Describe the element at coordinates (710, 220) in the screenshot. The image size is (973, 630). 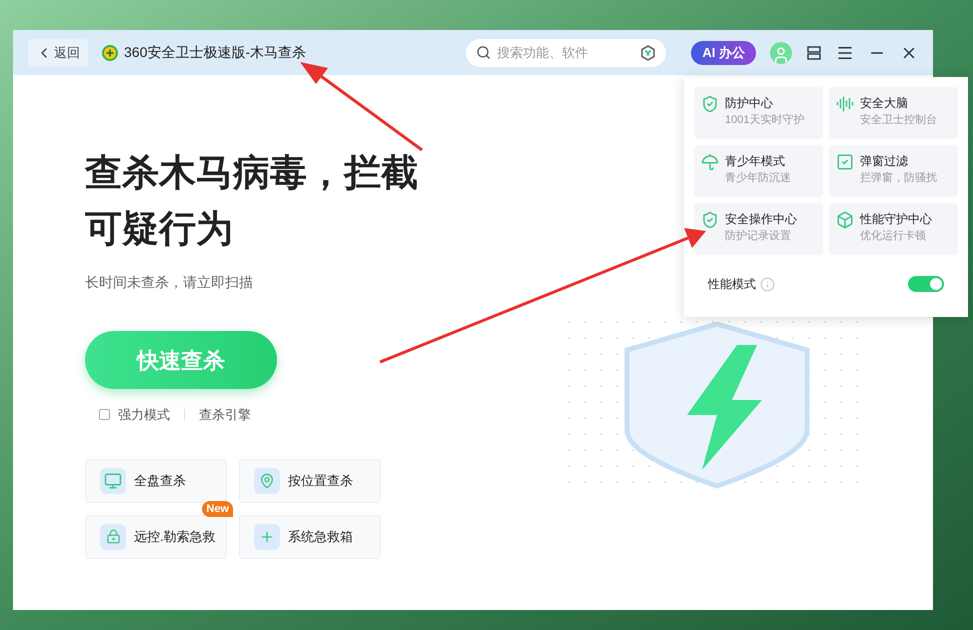
I see `shield-icon` at that location.